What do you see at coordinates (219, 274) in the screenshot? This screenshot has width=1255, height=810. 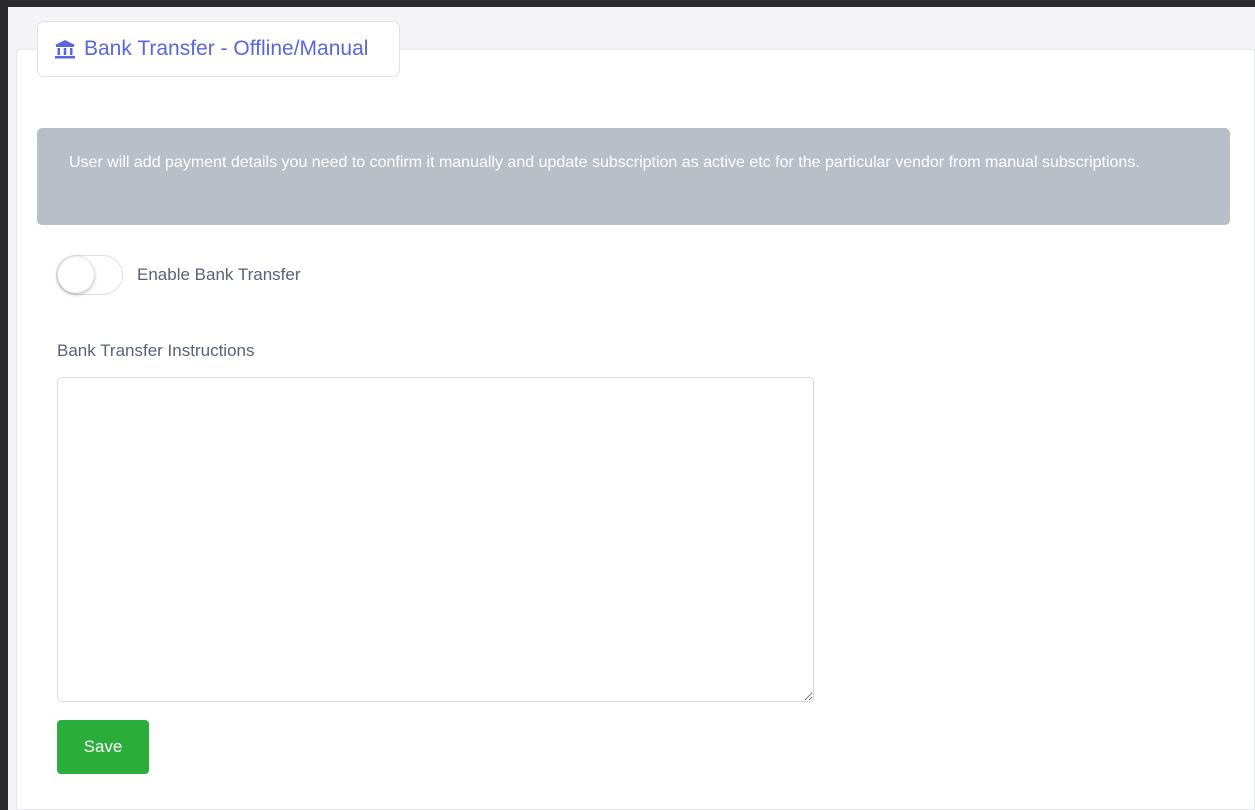 I see `toggle-label: Enable Bank Transfer` at bounding box center [219, 274].